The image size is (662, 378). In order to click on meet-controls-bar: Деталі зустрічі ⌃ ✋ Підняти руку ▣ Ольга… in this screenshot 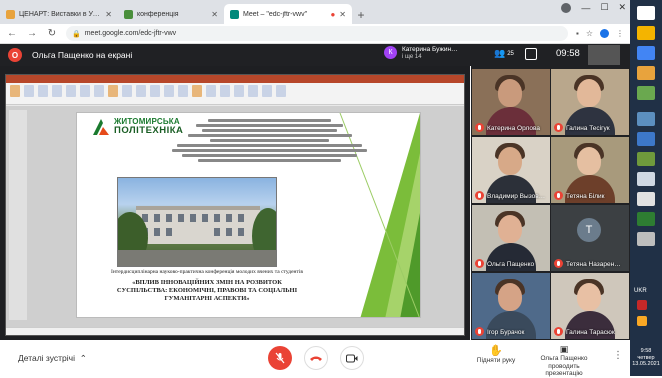, I will do `click(315, 359)`.